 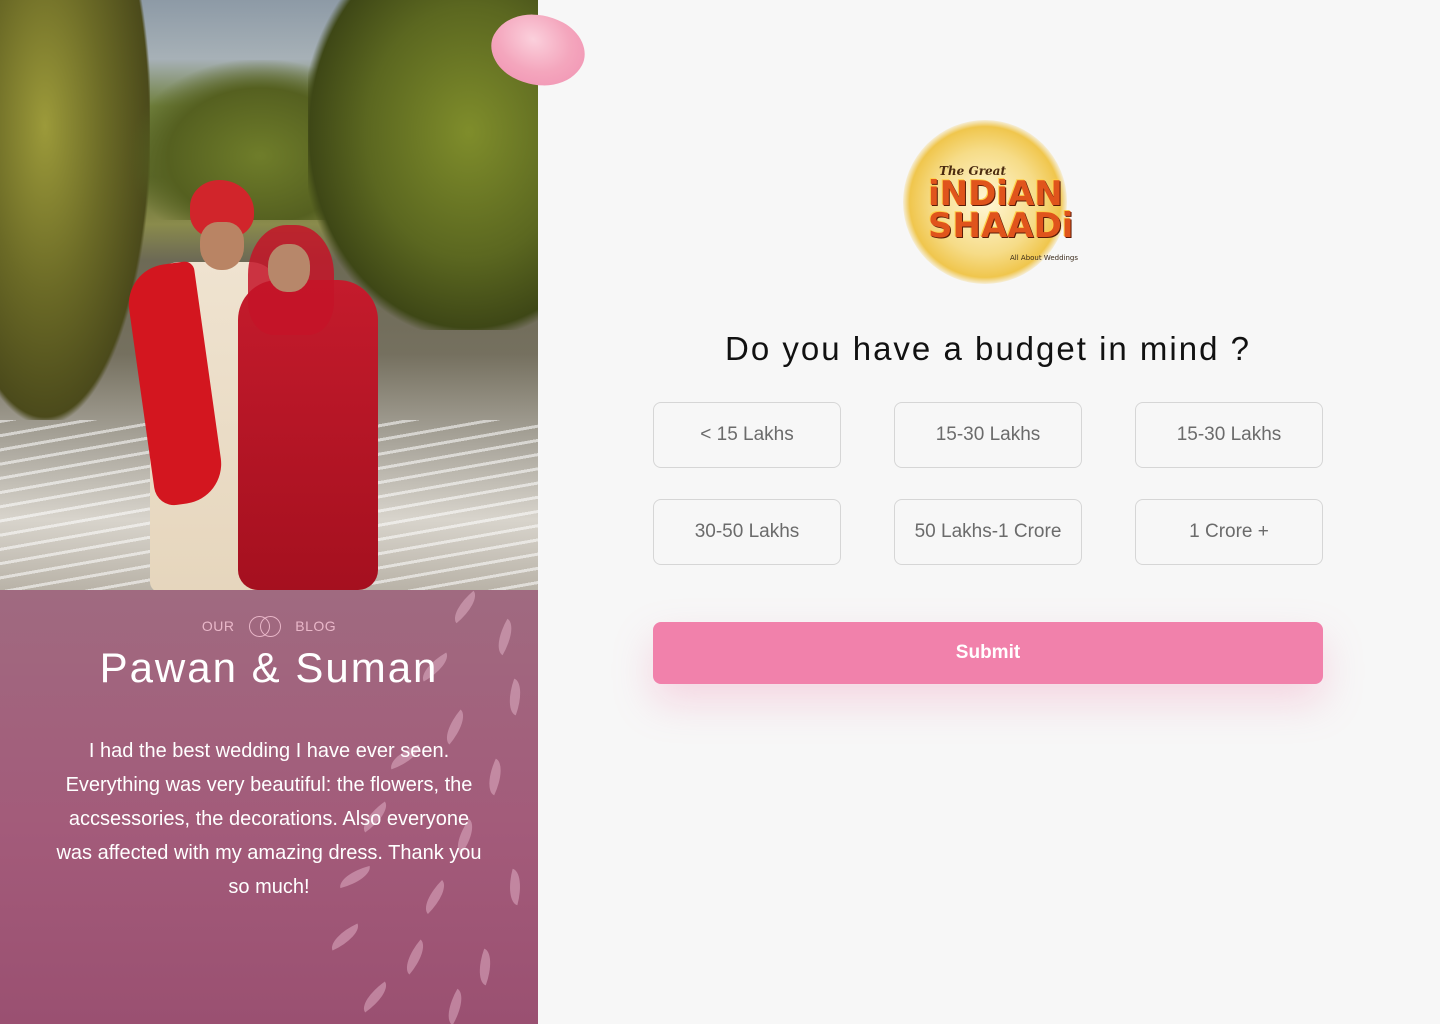 What do you see at coordinates (222, 246) in the screenshot?
I see `groom-face` at bounding box center [222, 246].